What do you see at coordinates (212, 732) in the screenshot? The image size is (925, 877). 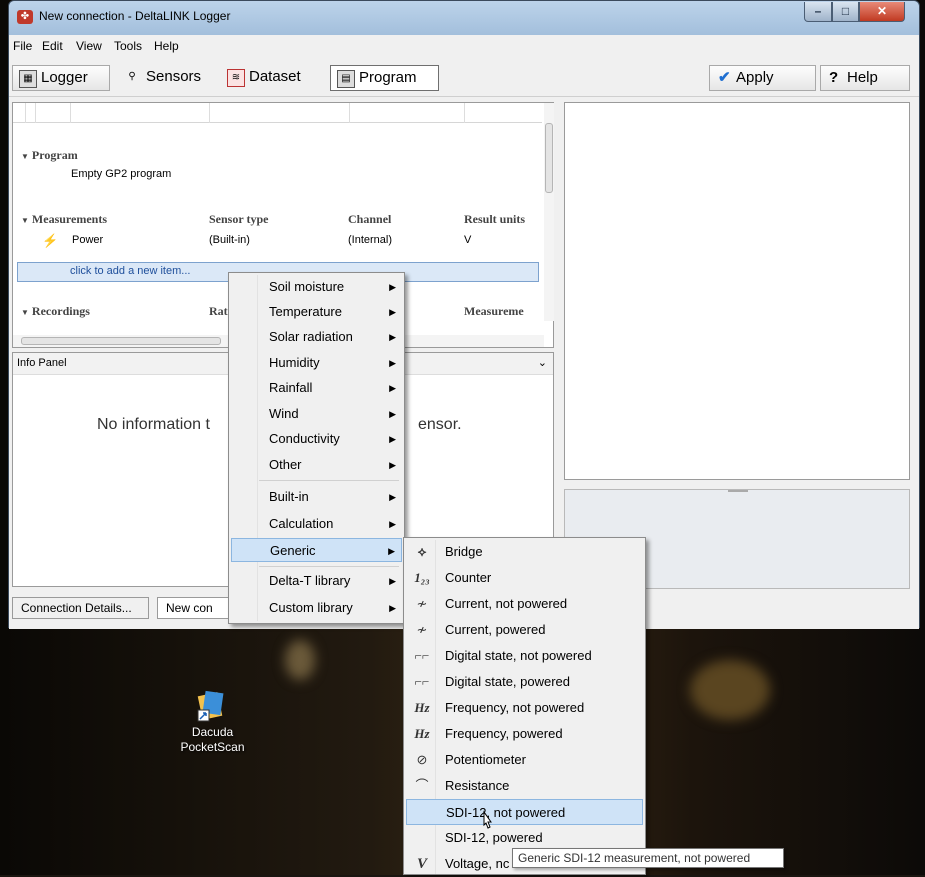 I see `desktop-icon-label: Dacuda` at bounding box center [212, 732].